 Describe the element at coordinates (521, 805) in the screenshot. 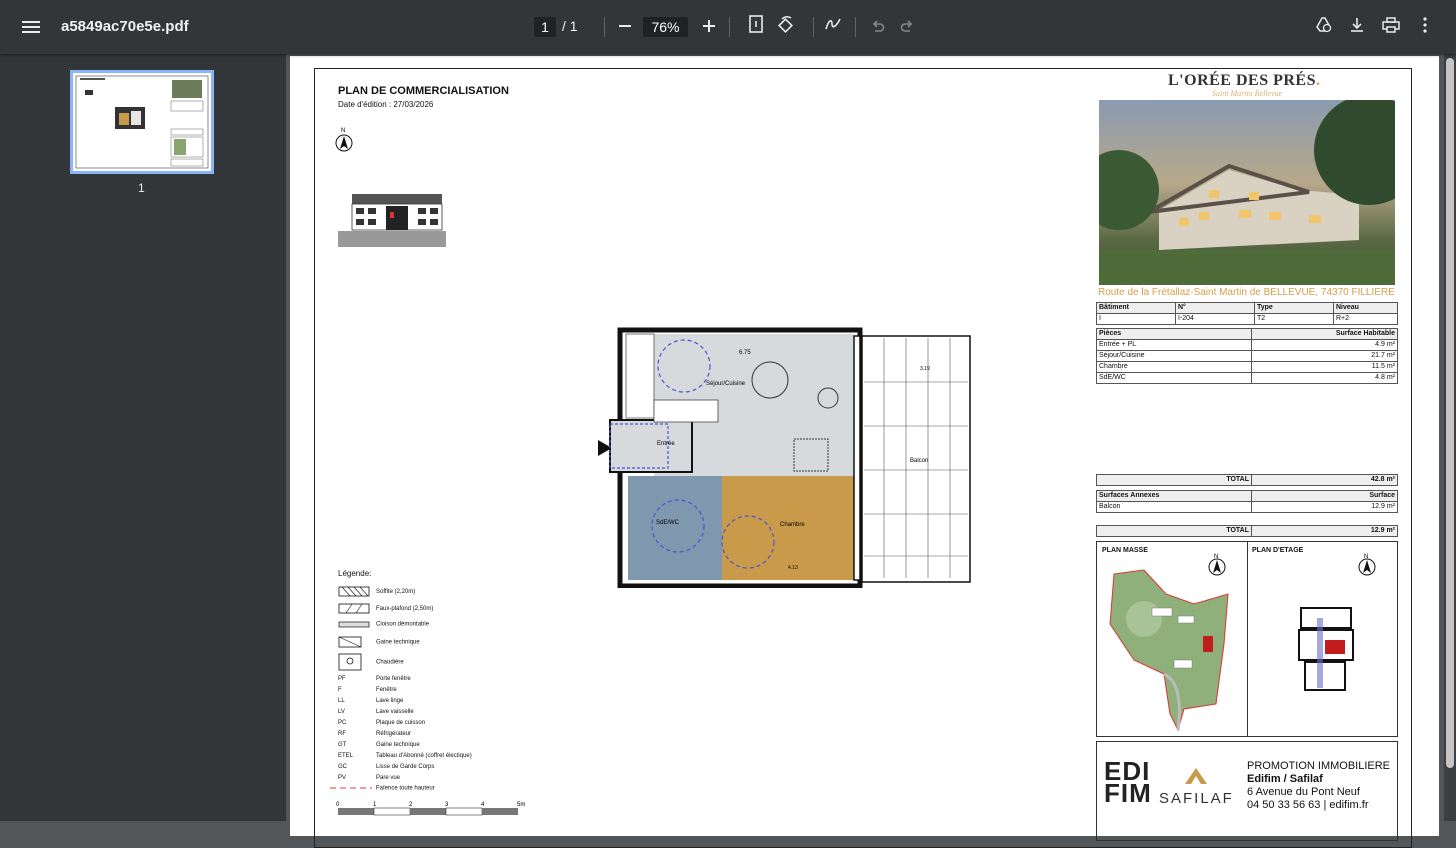

I see `svg-text: 5m` at that location.